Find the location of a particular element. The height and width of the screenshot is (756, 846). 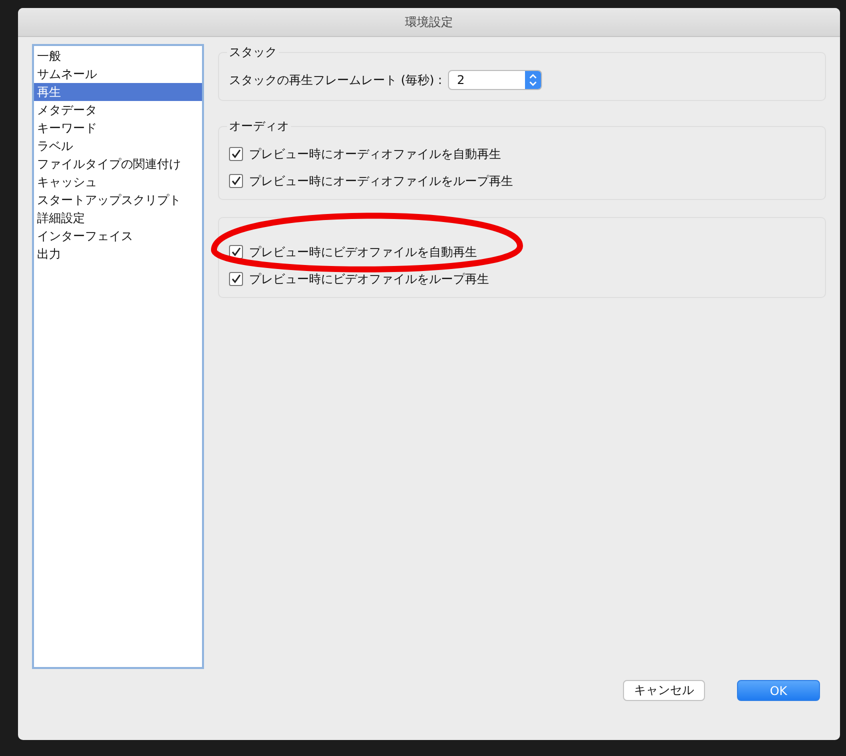

category-item: 詳細設定 is located at coordinates (118, 218).